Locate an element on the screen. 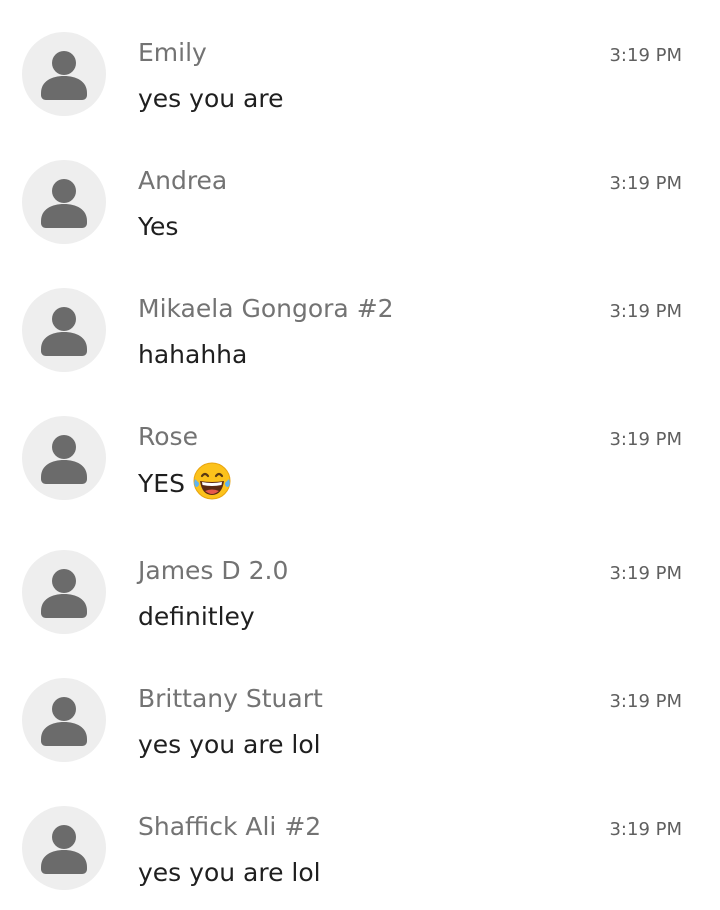 This screenshot has height=910, width=720. message-body: yes you are is located at coordinates (211, 98).